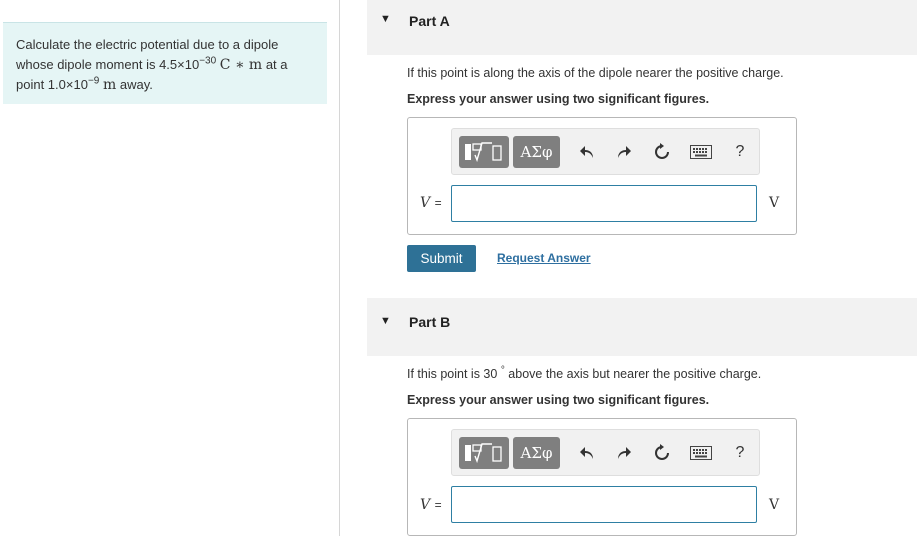 The width and height of the screenshot is (917, 536). What do you see at coordinates (241, 64) in the screenshot?
I see `moment-unit: C ∗ m` at bounding box center [241, 64].